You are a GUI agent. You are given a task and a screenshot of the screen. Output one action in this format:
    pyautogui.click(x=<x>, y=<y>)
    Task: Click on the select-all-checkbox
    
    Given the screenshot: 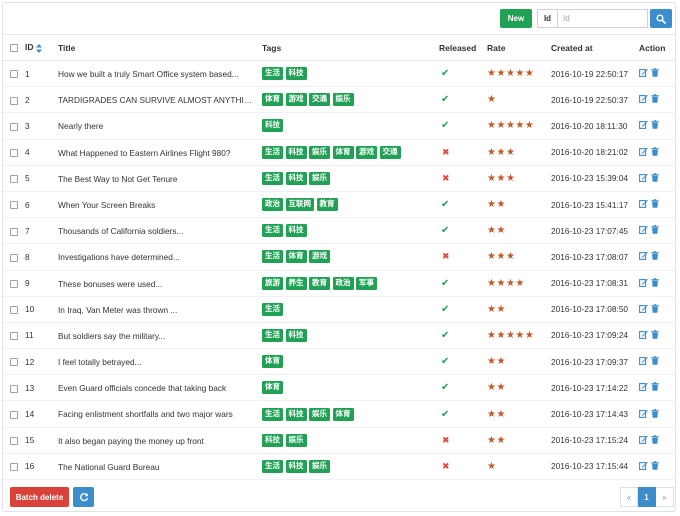 What is the action you would take?
    pyautogui.click(x=14, y=48)
    